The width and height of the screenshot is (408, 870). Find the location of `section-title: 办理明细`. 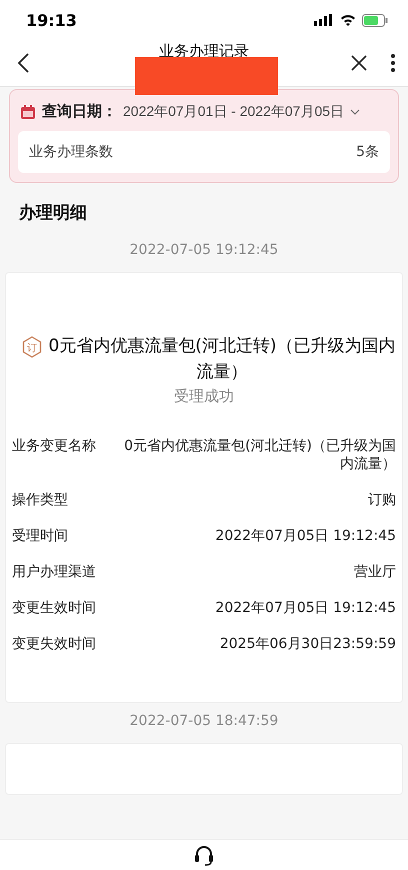

section-title: 办理明细 is located at coordinates (53, 213).